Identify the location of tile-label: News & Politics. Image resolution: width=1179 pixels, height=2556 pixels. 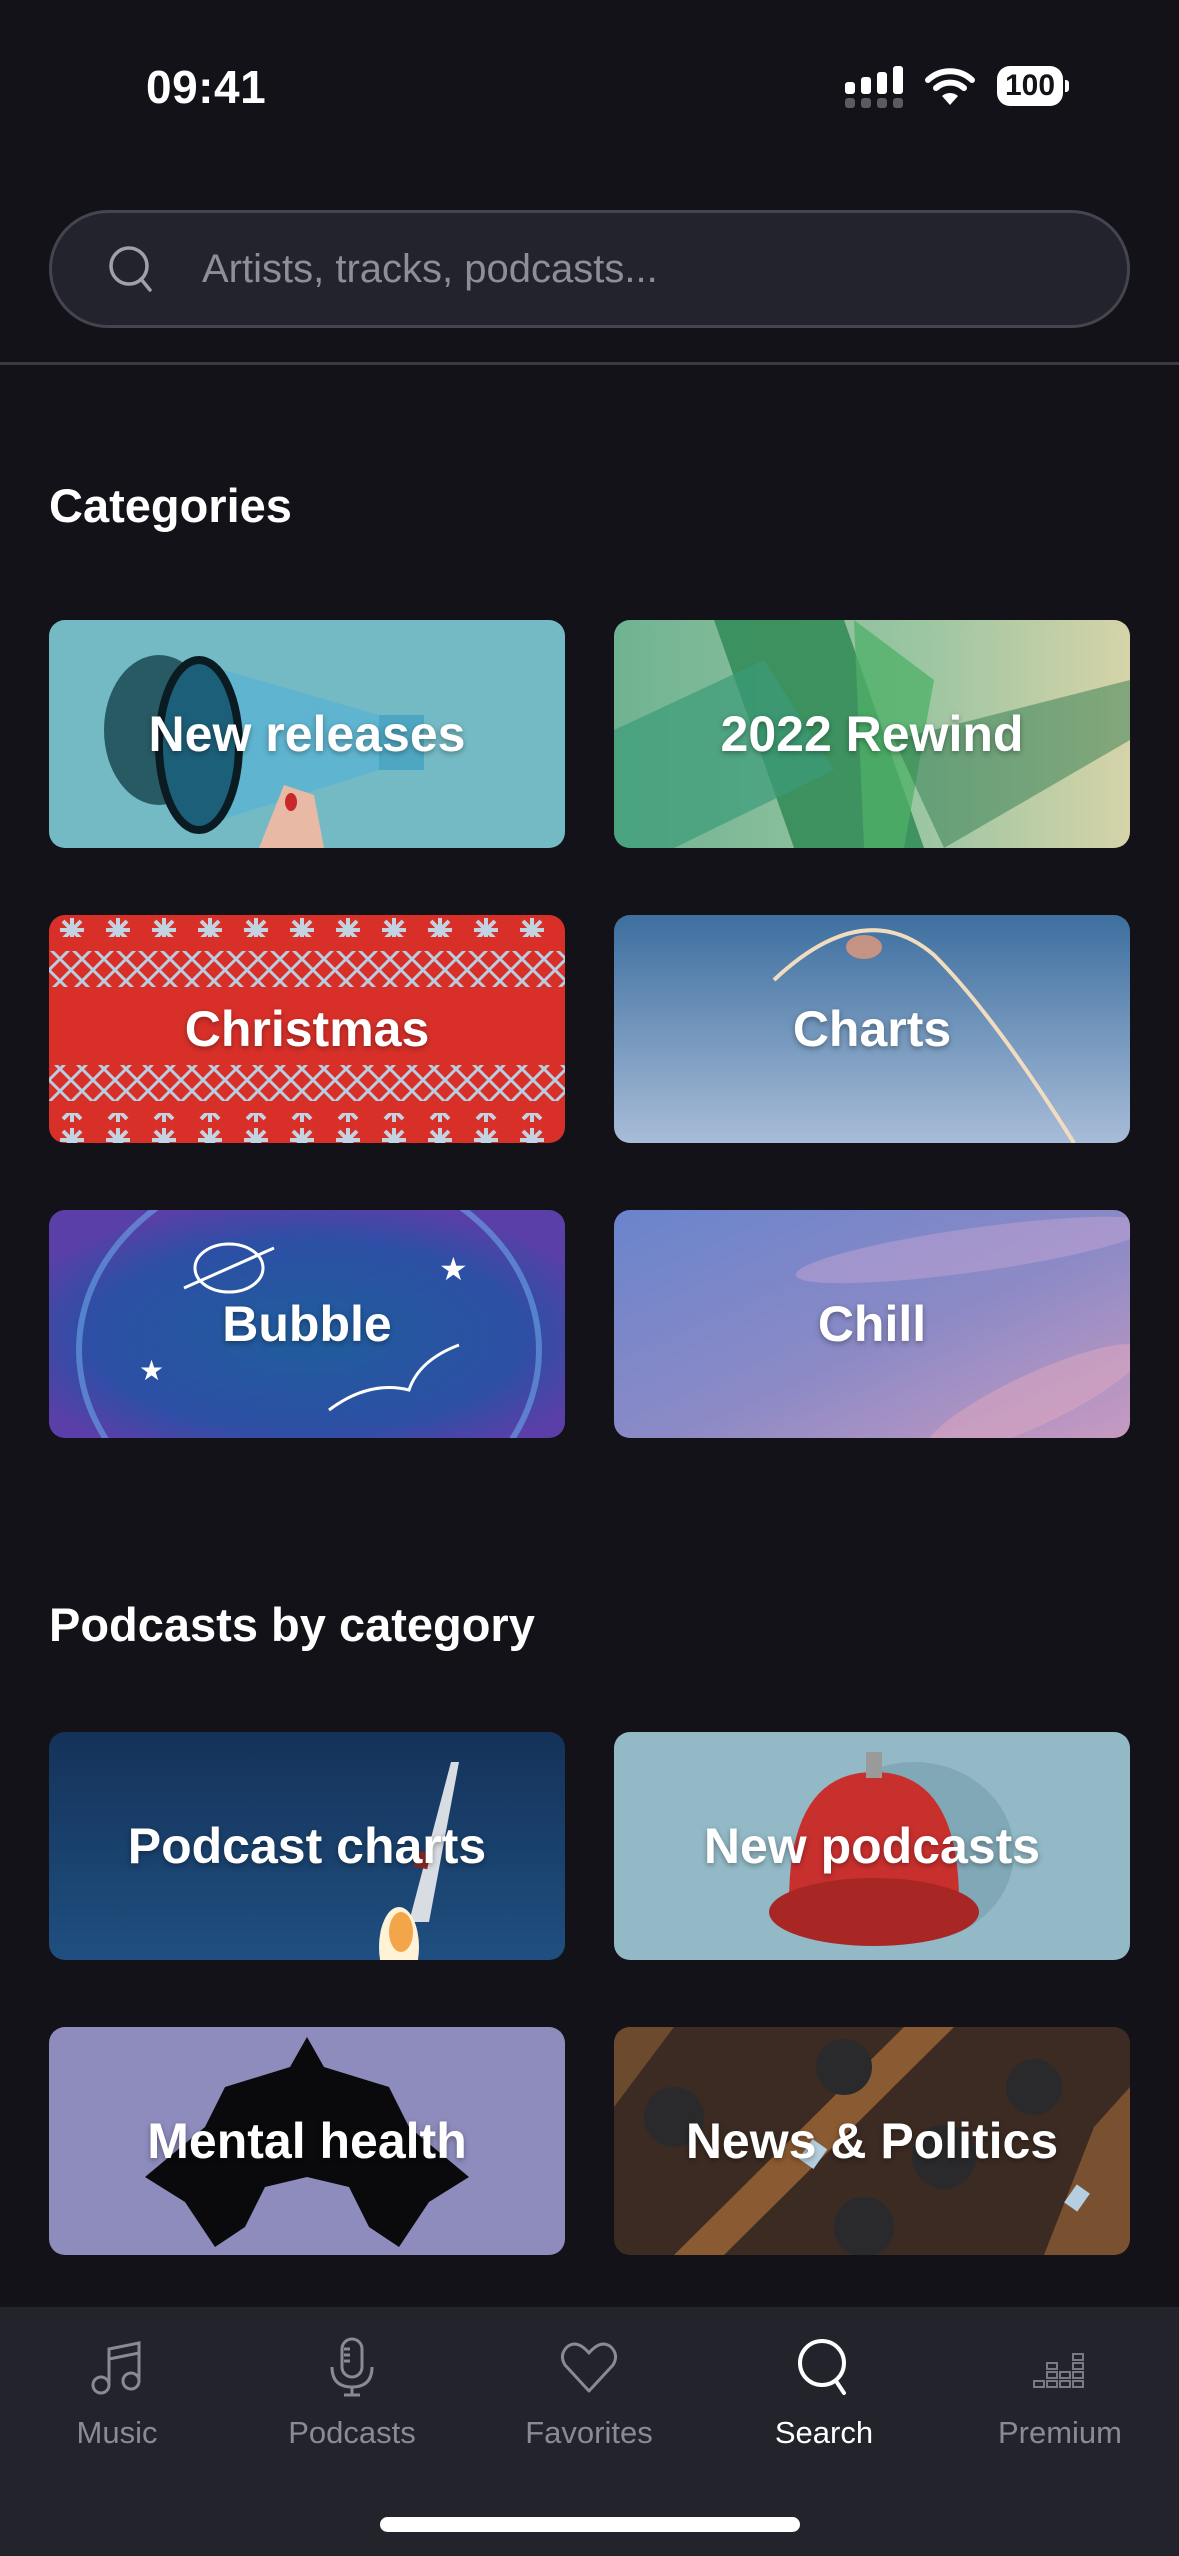
(872, 2141).